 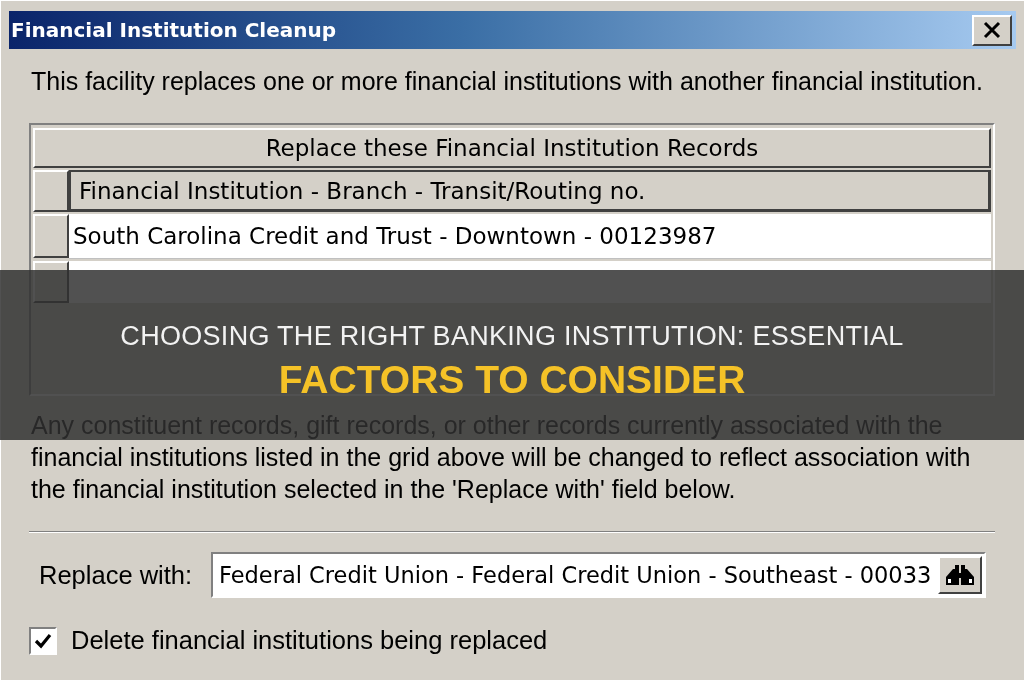 What do you see at coordinates (530, 191) in the screenshot?
I see `column-header: Financial Institution - Branch - Transit/Routing no.` at bounding box center [530, 191].